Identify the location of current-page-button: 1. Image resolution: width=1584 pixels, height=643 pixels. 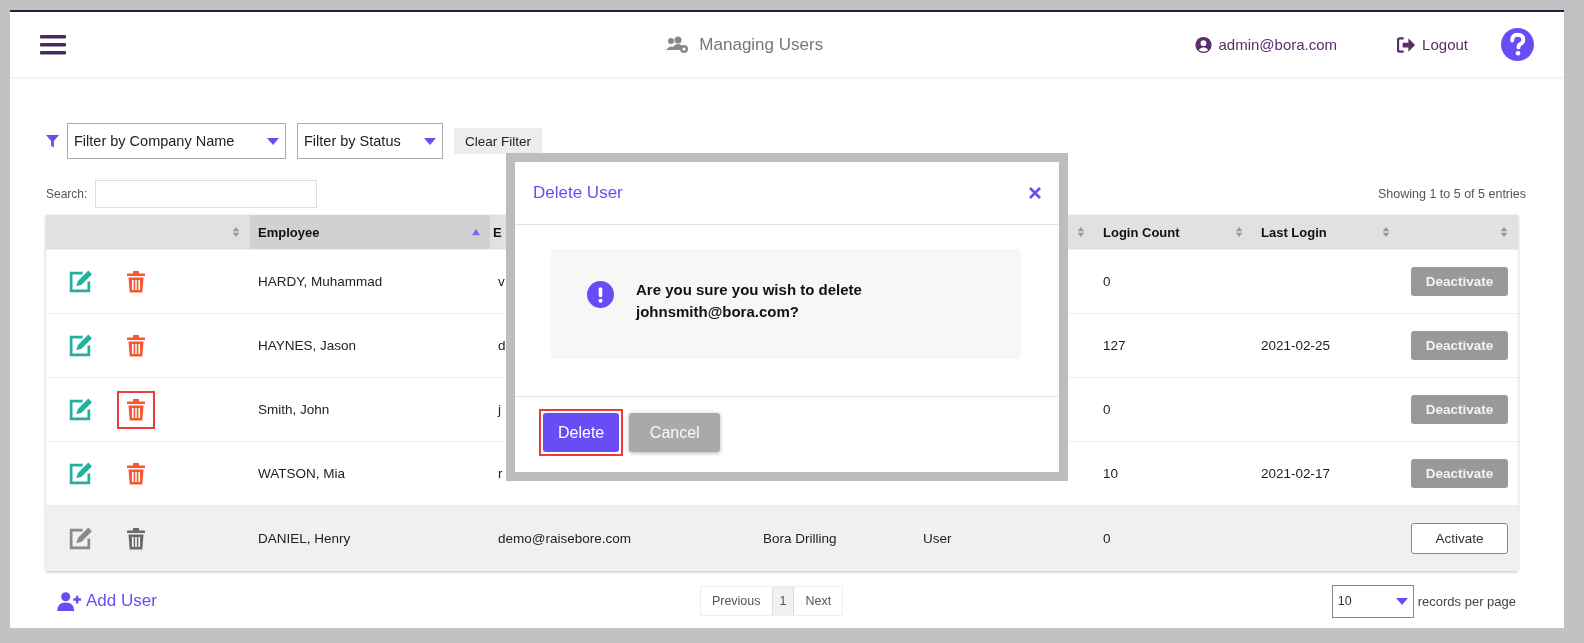
(783, 601).